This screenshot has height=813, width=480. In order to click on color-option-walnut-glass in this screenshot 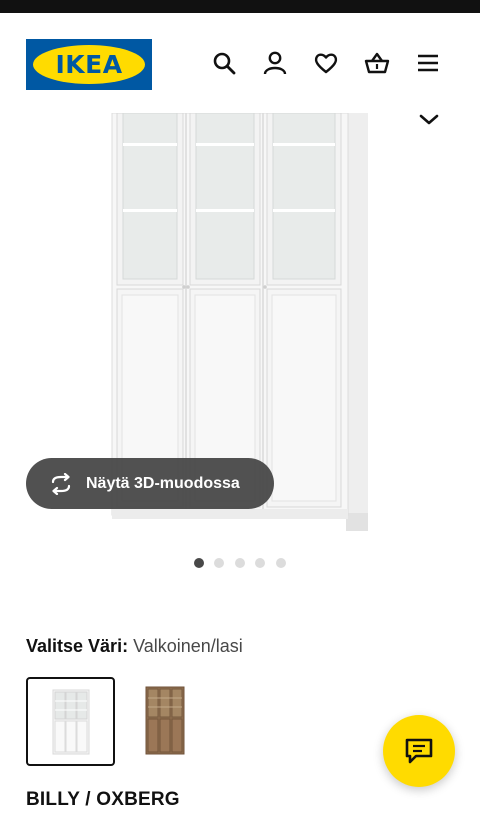, I will do `click(164, 721)`.